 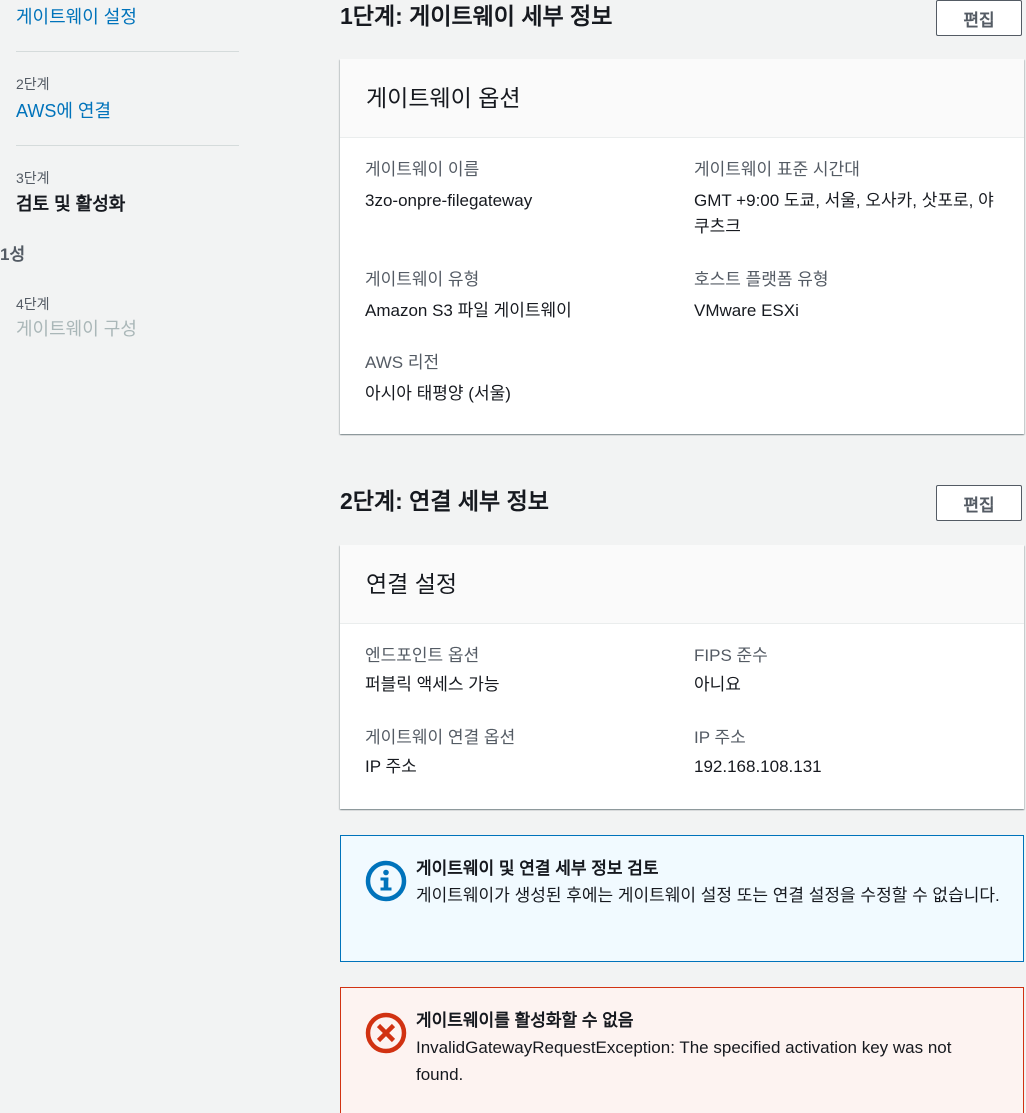 I want to click on field-value: 아니요, so click(x=717, y=684).